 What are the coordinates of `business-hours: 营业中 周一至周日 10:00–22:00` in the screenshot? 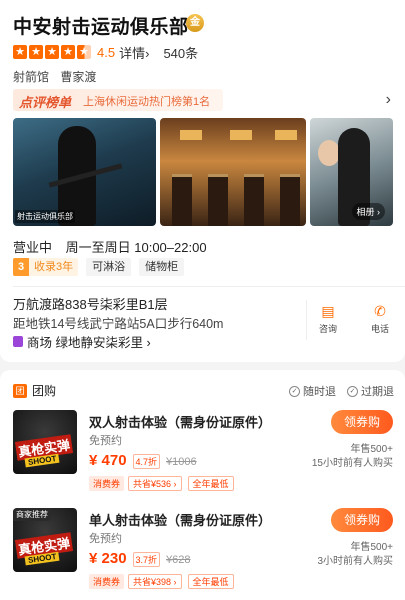 It's located at (110, 246).